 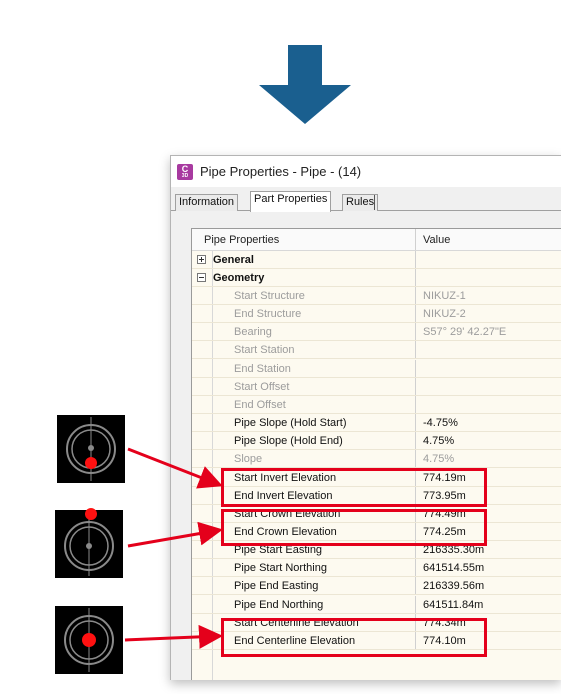 I want to click on crown-marker-dot, so click(x=91, y=514).